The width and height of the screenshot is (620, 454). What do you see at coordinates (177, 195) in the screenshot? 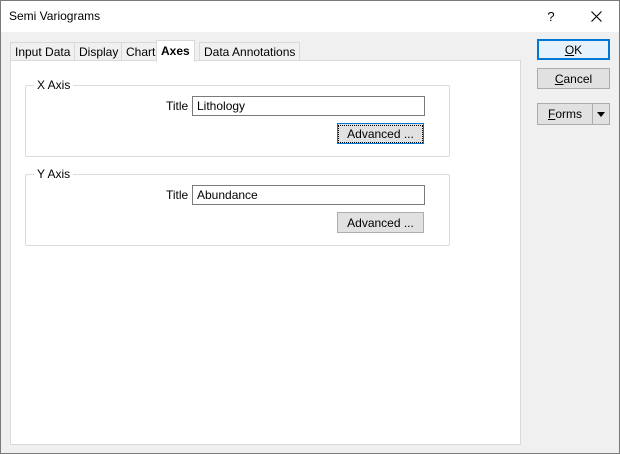
I see `y-axis-title-label: Title` at bounding box center [177, 195].